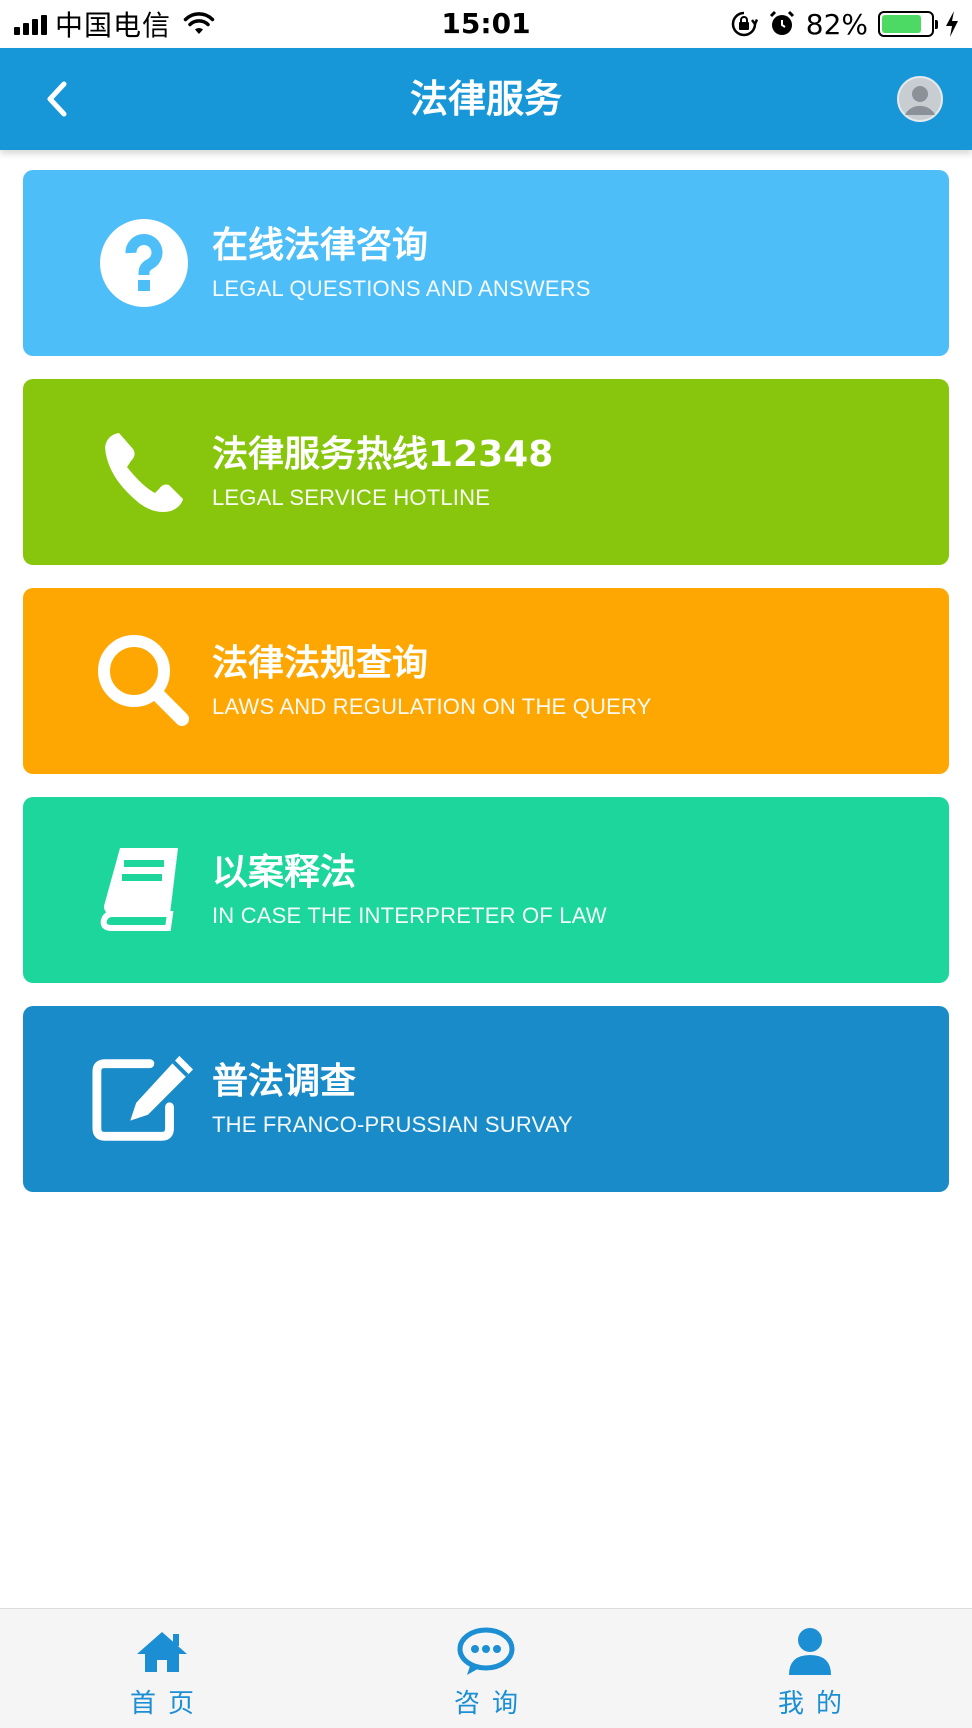 This screenshot has height=1728, width=972. Describe the element at coordinates (144, 263) in the screenshot. I see `question-circle-icon` at that location.